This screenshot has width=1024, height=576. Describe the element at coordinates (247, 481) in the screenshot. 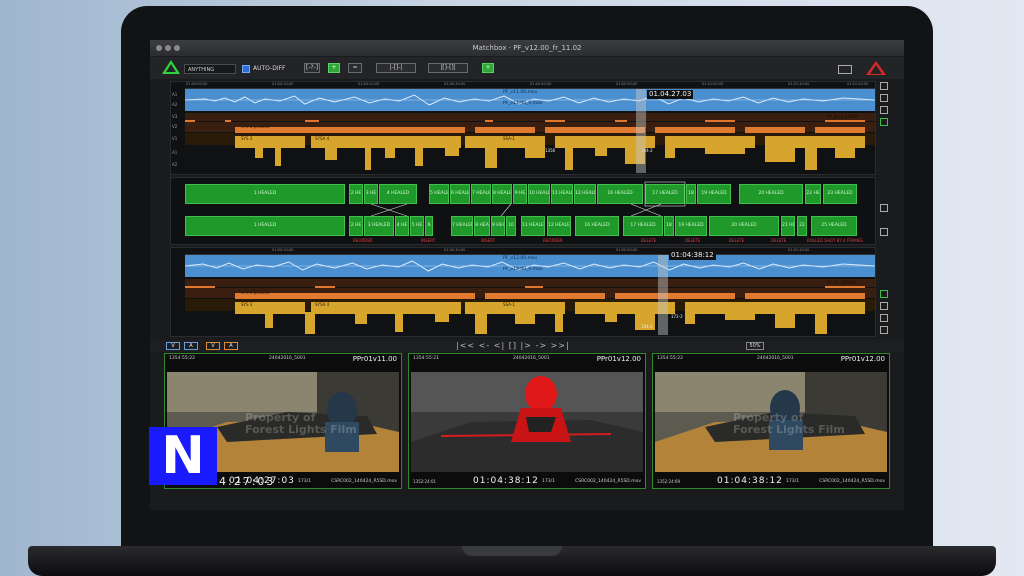

I see `overlay-timecode: 4:27:03` at that location.